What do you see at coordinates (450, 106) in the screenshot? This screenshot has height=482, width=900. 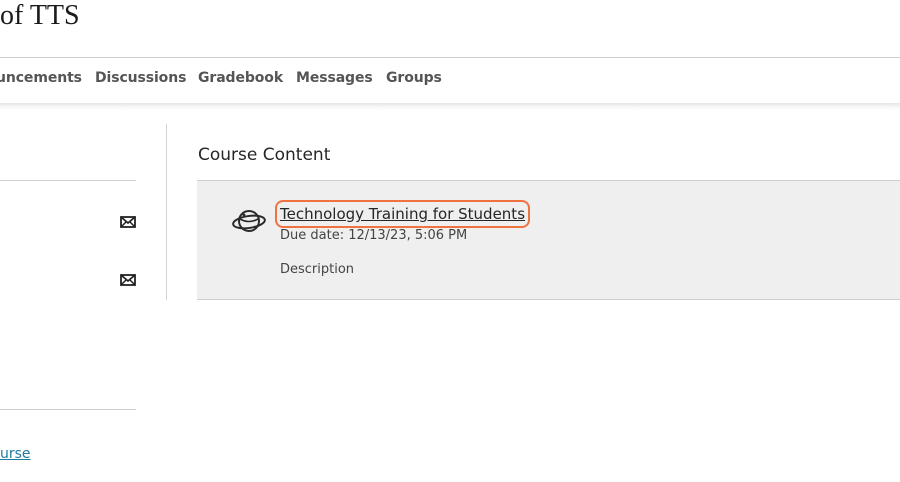 I see `nav-shadow` at bounding box center [450, 106].